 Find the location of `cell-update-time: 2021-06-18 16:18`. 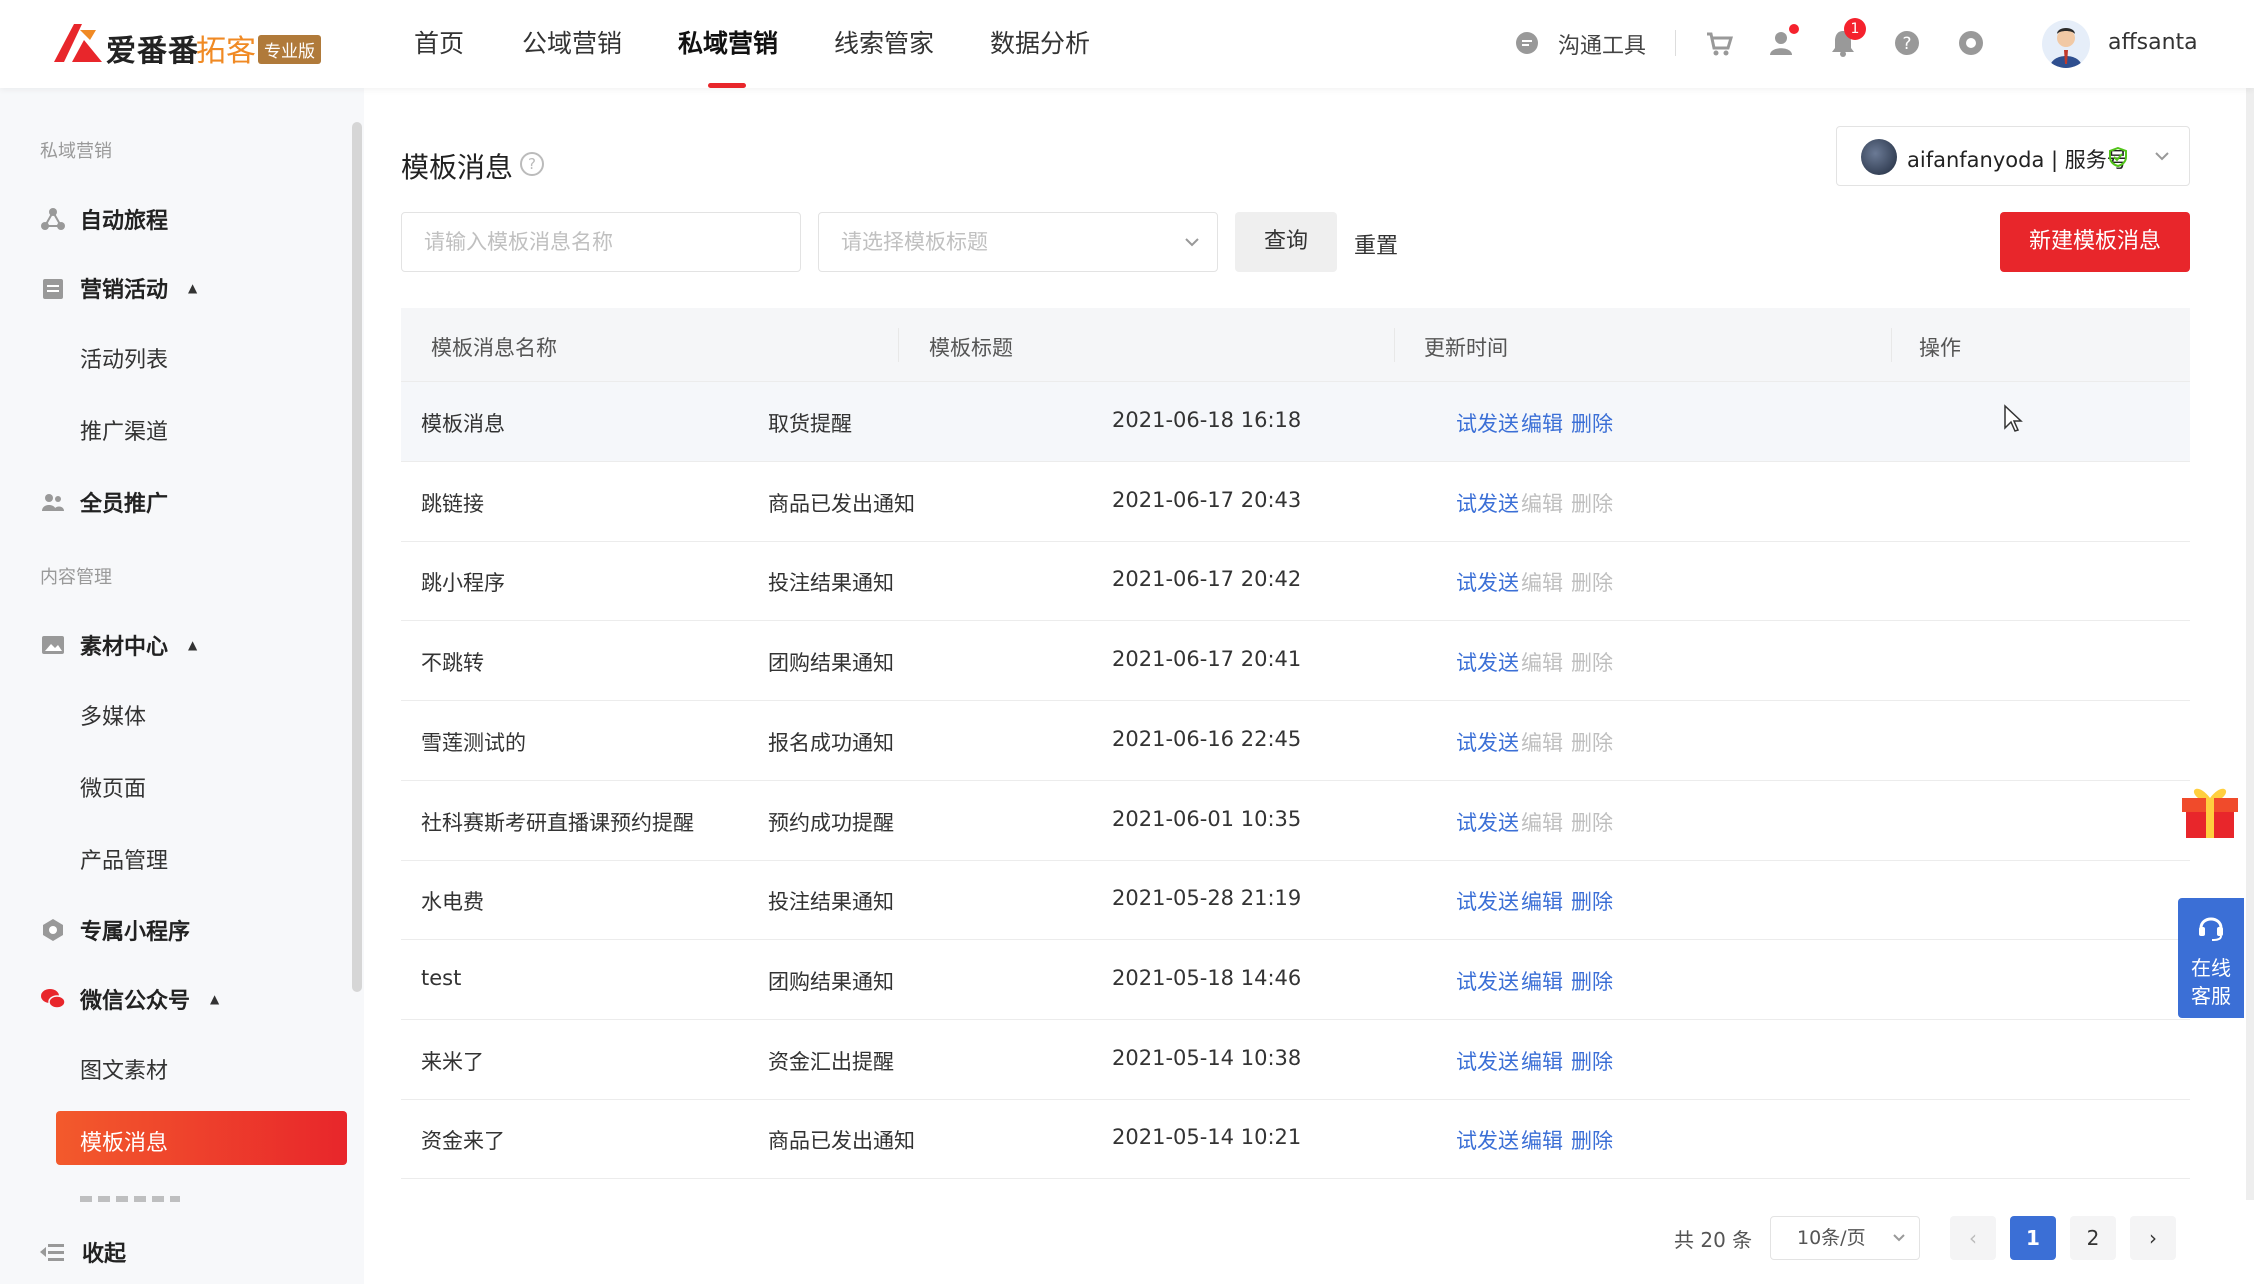

cell-update-time: 2021-06-18 16:18 is located at coordinates (1207, 420).